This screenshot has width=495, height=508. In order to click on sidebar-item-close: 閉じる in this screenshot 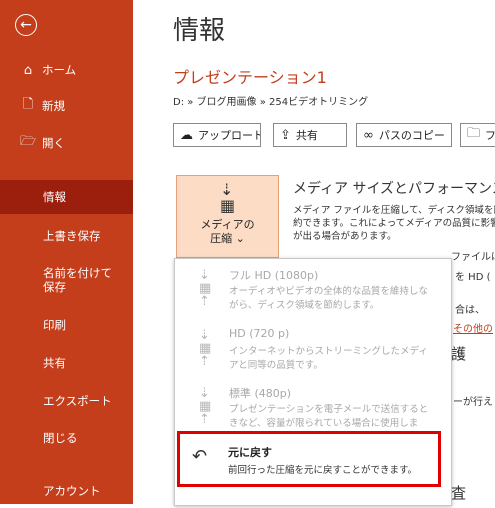, I will do `click(66, 438)`.